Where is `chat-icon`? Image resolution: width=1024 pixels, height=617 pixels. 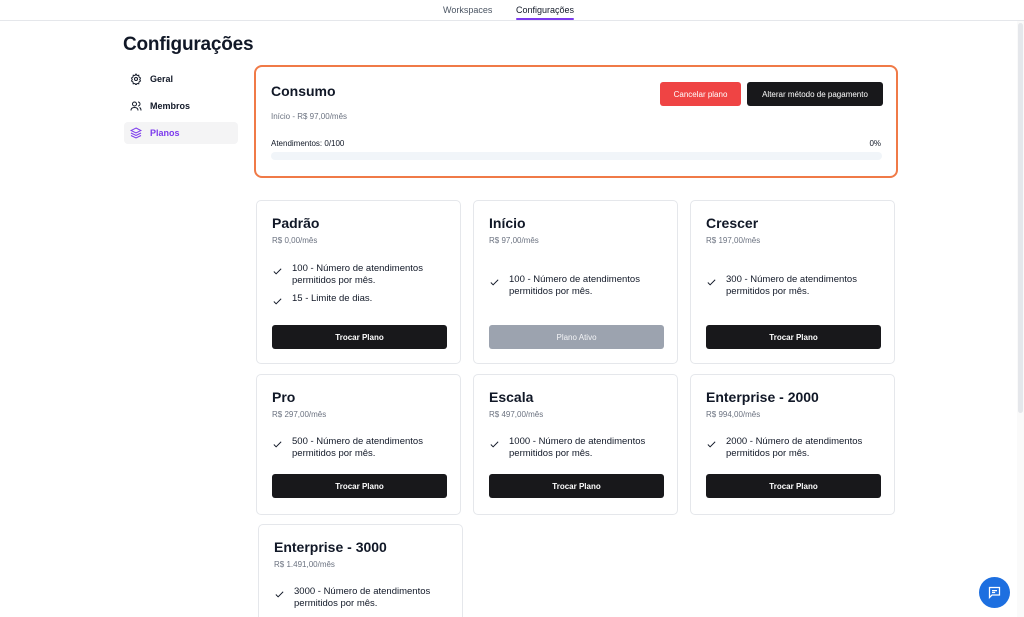 chat-icon is located at coordinates (994, 593).